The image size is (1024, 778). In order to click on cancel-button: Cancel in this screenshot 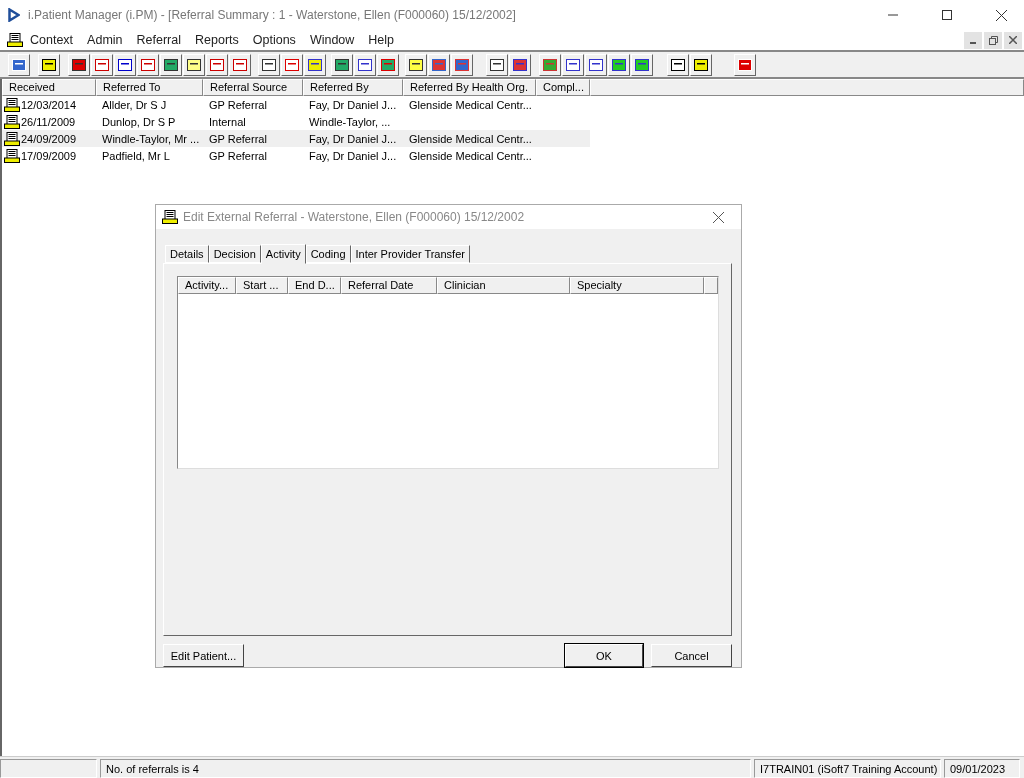, I will do `click(691, 655)`.